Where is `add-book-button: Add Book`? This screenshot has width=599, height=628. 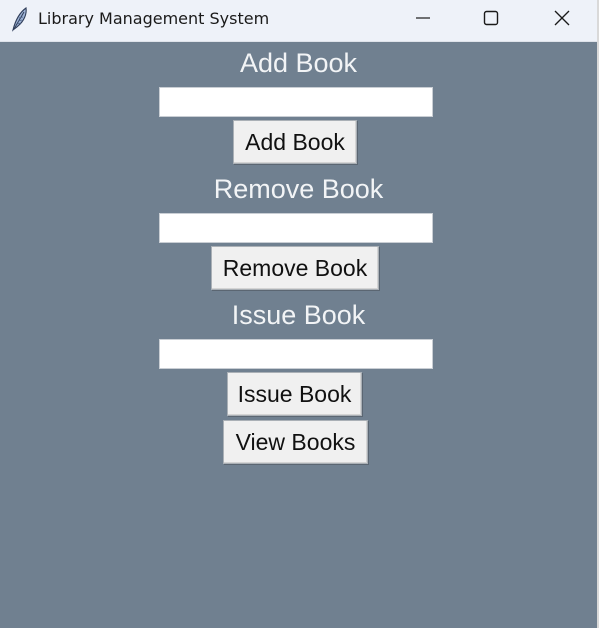 add-book-button: Add Book is located at coordinates (295, 142).